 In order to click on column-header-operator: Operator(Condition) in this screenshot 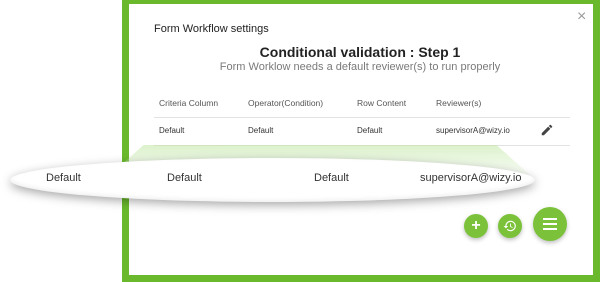, I will do `click(286, 103)`.